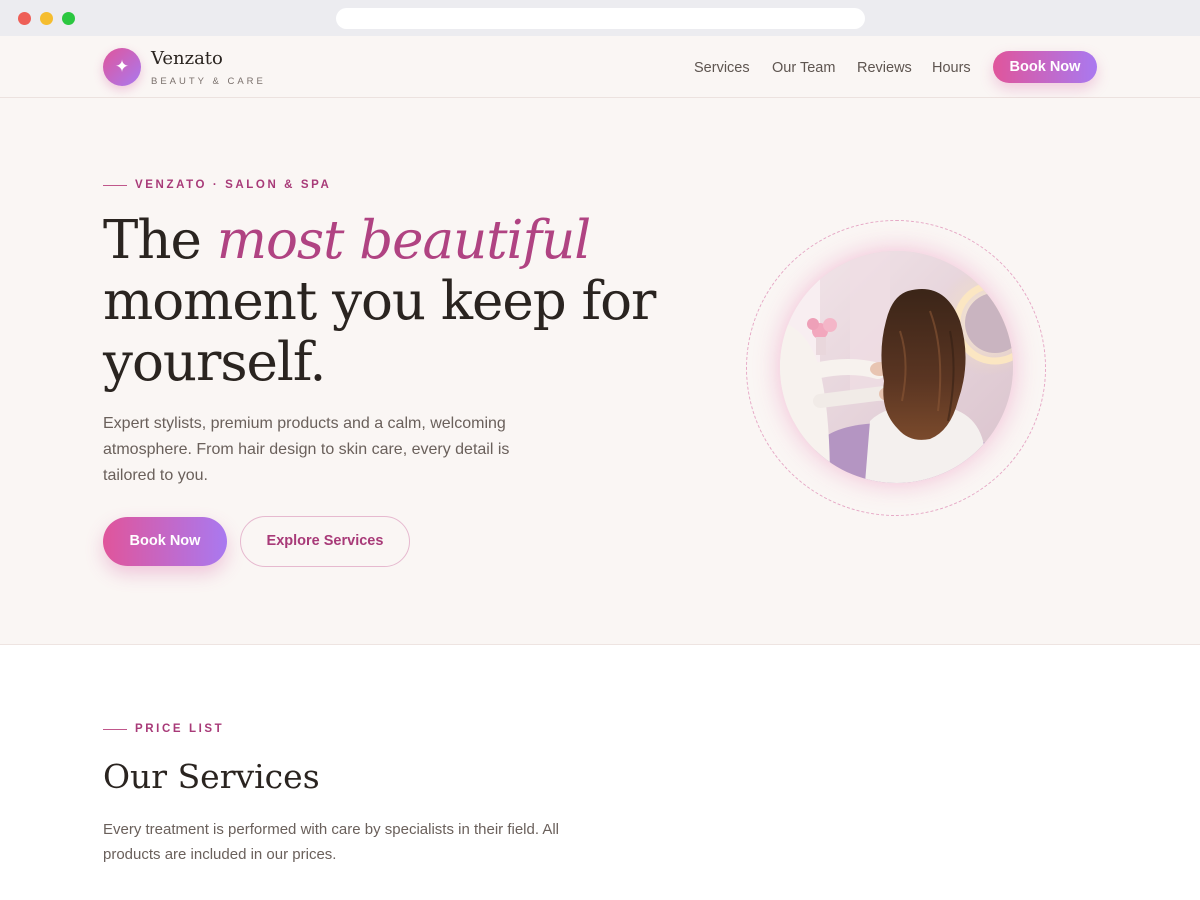  Describe the element at coordinates (165, 541) in the screenshot. I see `hero-book-now-button: Book Now` at that location.